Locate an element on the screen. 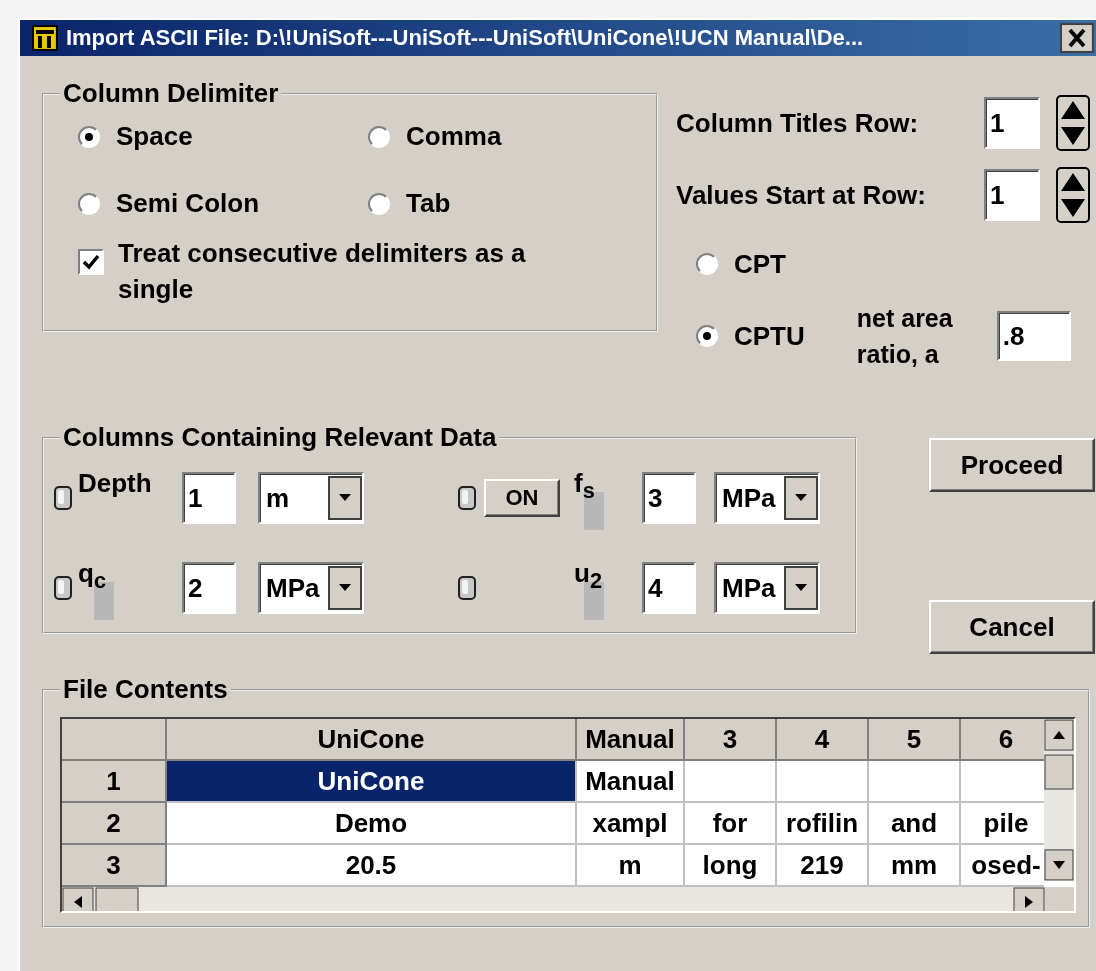 The height and width of the screenshot is (971, 1096). column-number-field: 2 is located at coordinates (209, 588).